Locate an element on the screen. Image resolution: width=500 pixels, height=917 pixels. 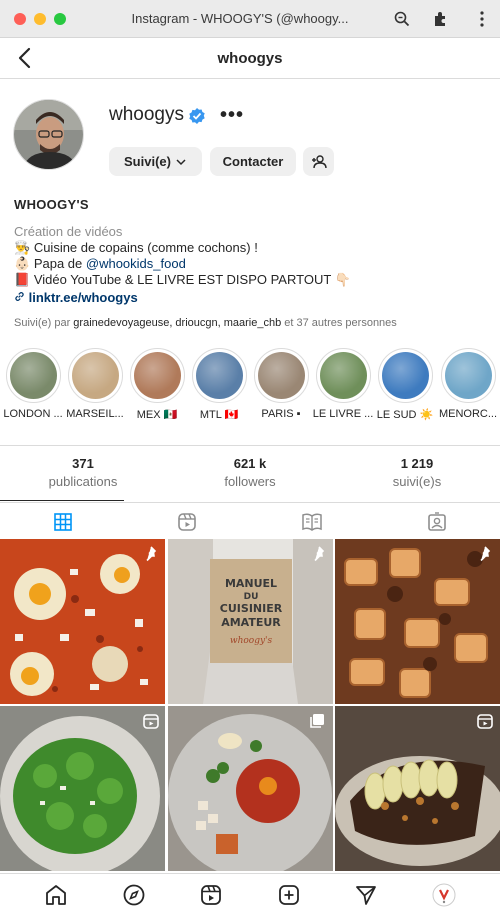
book-brand: whoogy's is located at coordinates (251, 641).